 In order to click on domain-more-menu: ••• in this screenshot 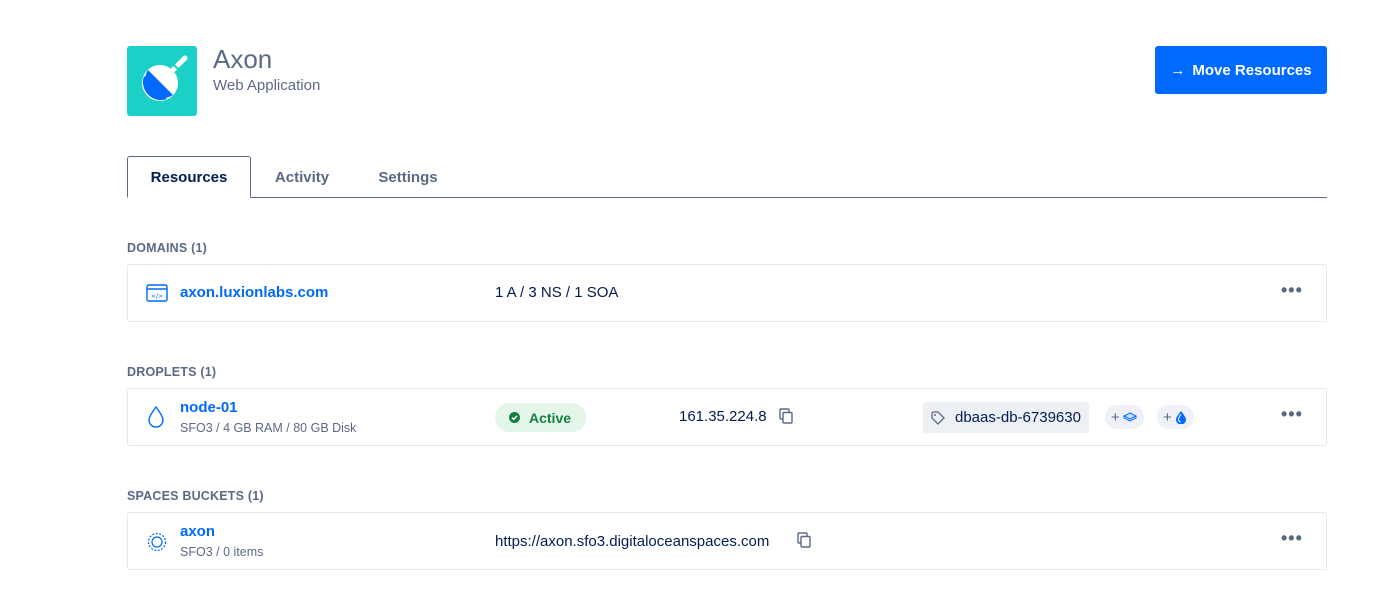, I will do `click(1292, 290)`.